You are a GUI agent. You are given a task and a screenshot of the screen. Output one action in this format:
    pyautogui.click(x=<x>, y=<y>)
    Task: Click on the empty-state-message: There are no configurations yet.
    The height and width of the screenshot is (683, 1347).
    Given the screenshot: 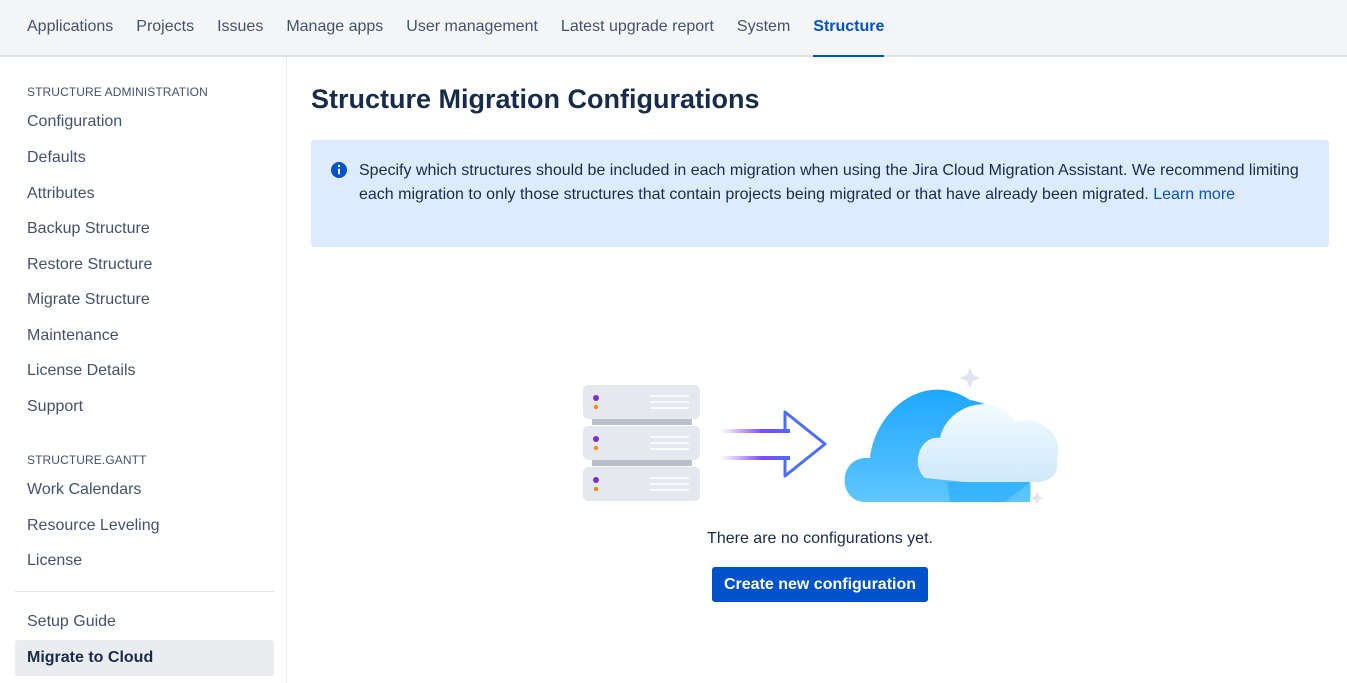 What is the action you would take?
    pyautogui.click(x=820, y=538)
    